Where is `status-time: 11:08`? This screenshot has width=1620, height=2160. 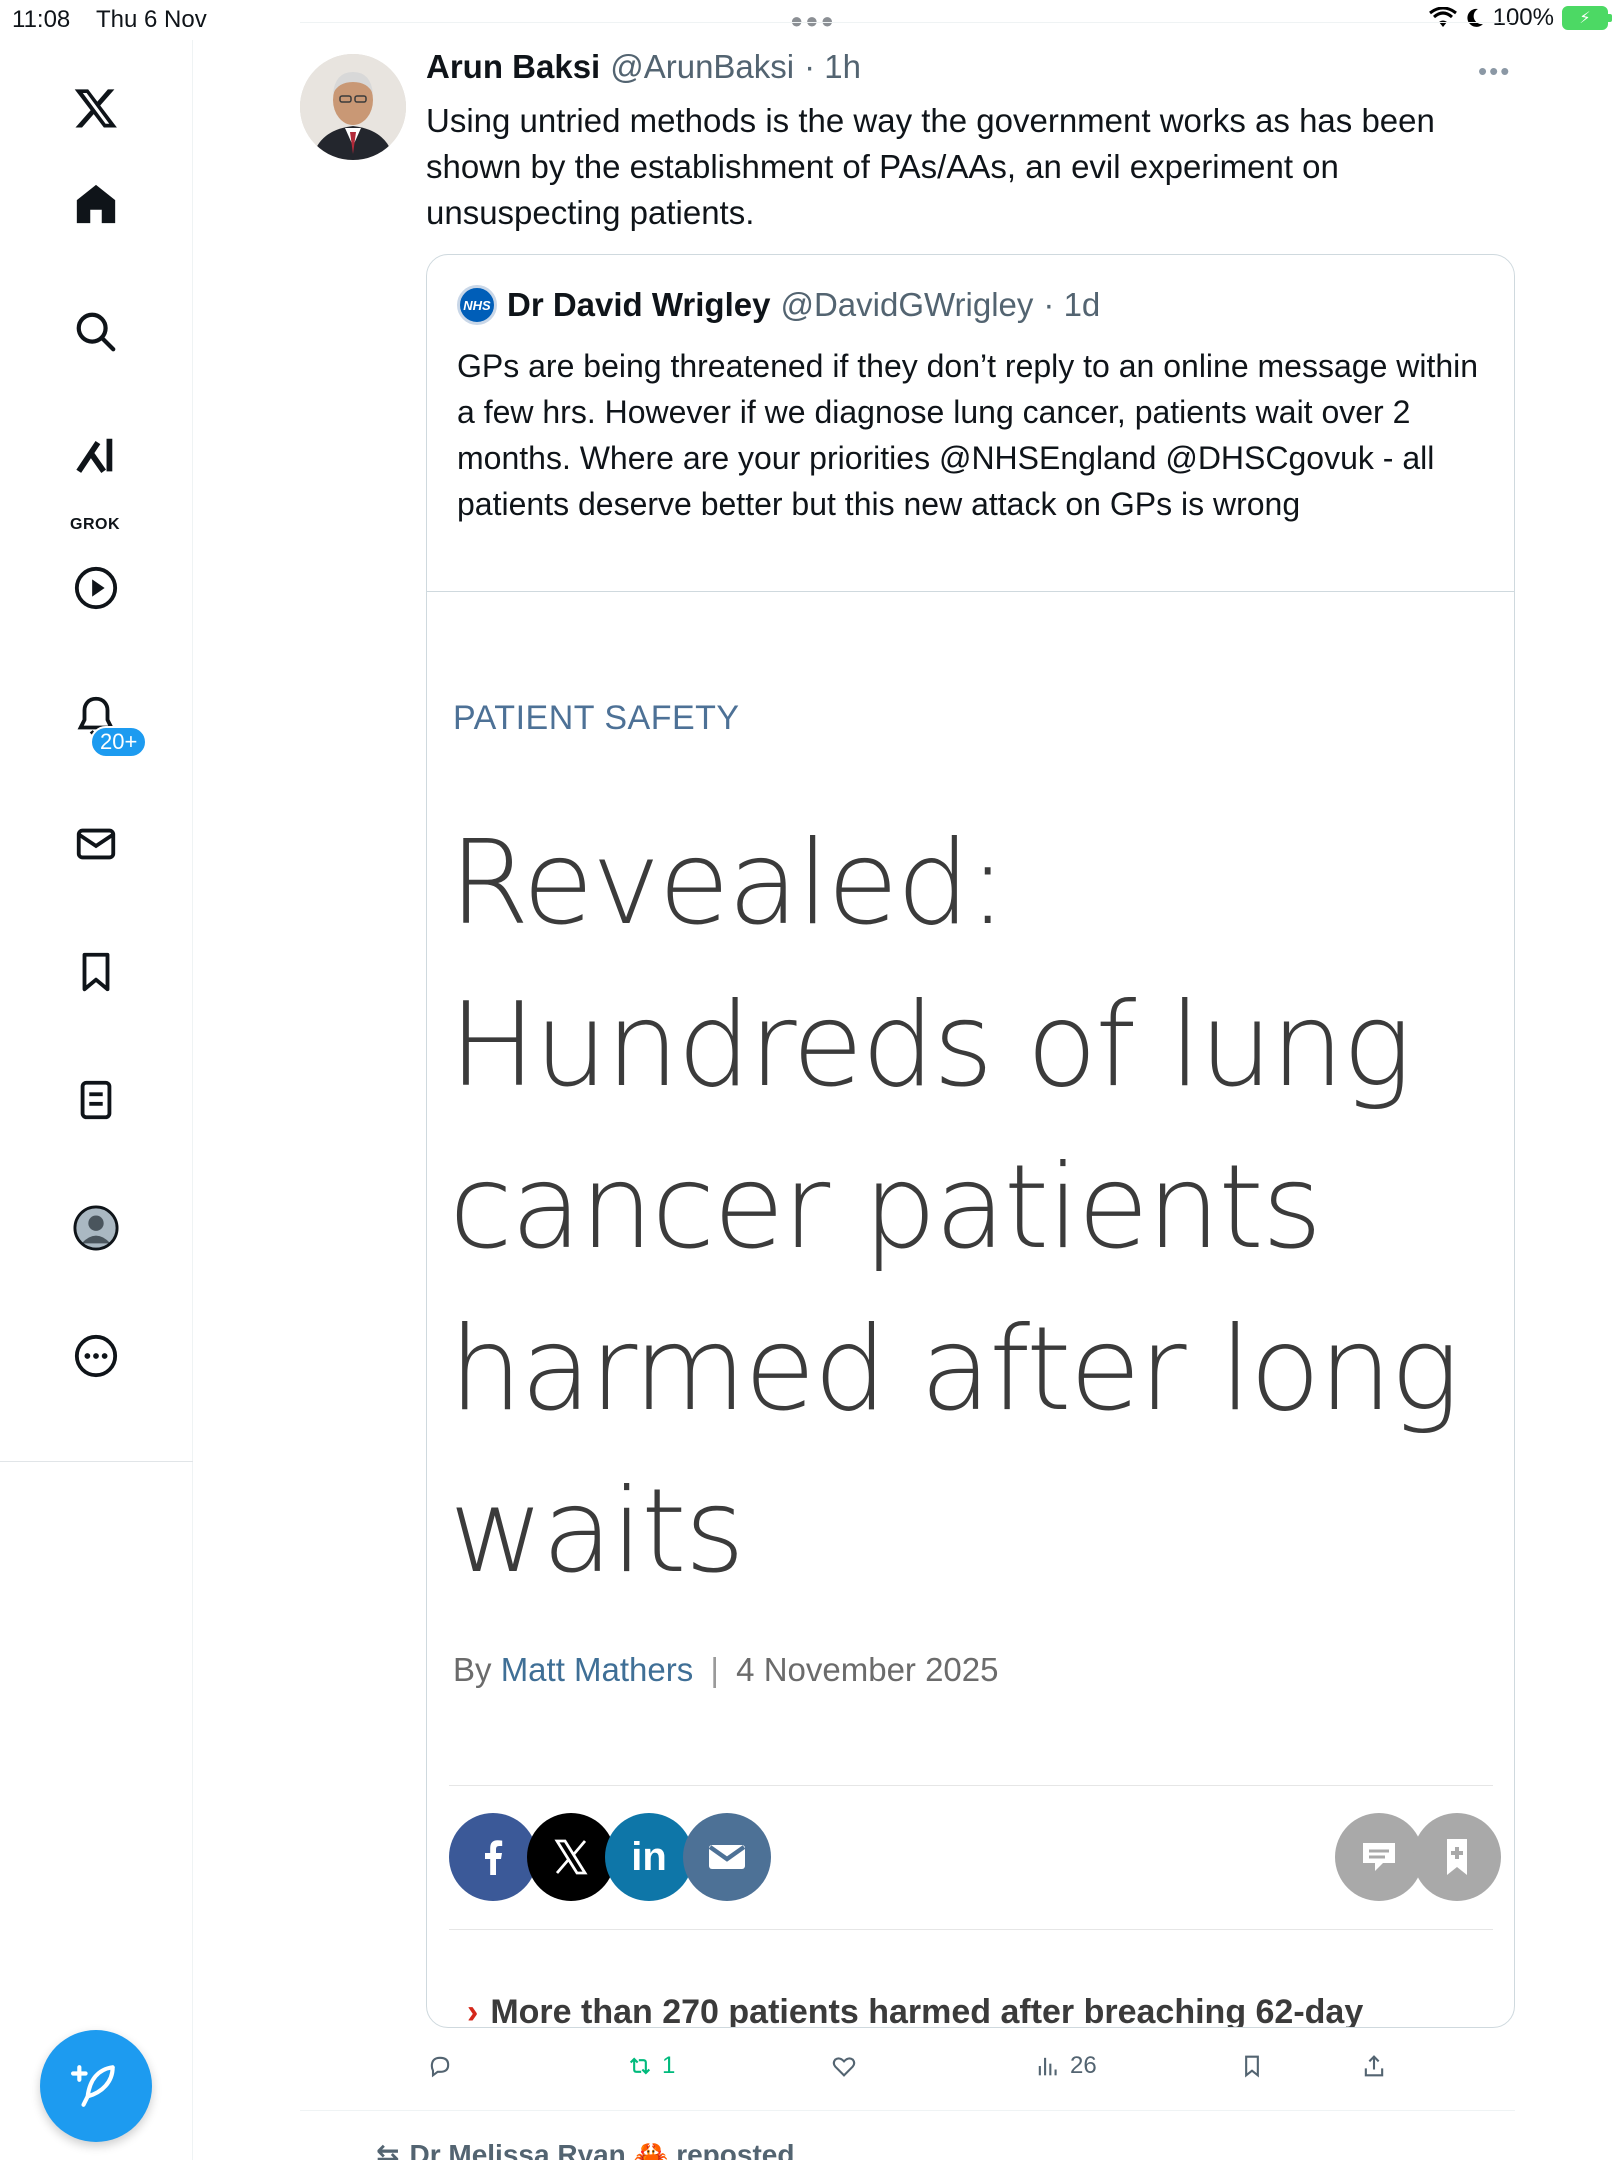
status-time: 11:08 is located at coordinates (41, 19).